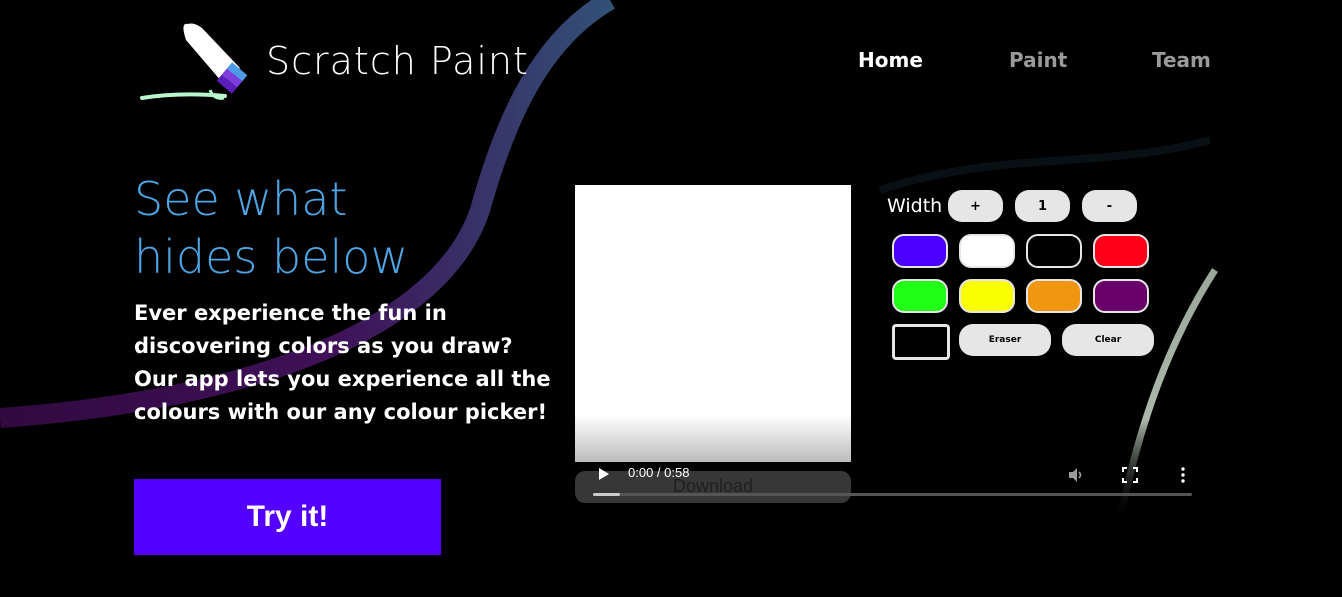  I want to click on play-icon, so click(604, 474).